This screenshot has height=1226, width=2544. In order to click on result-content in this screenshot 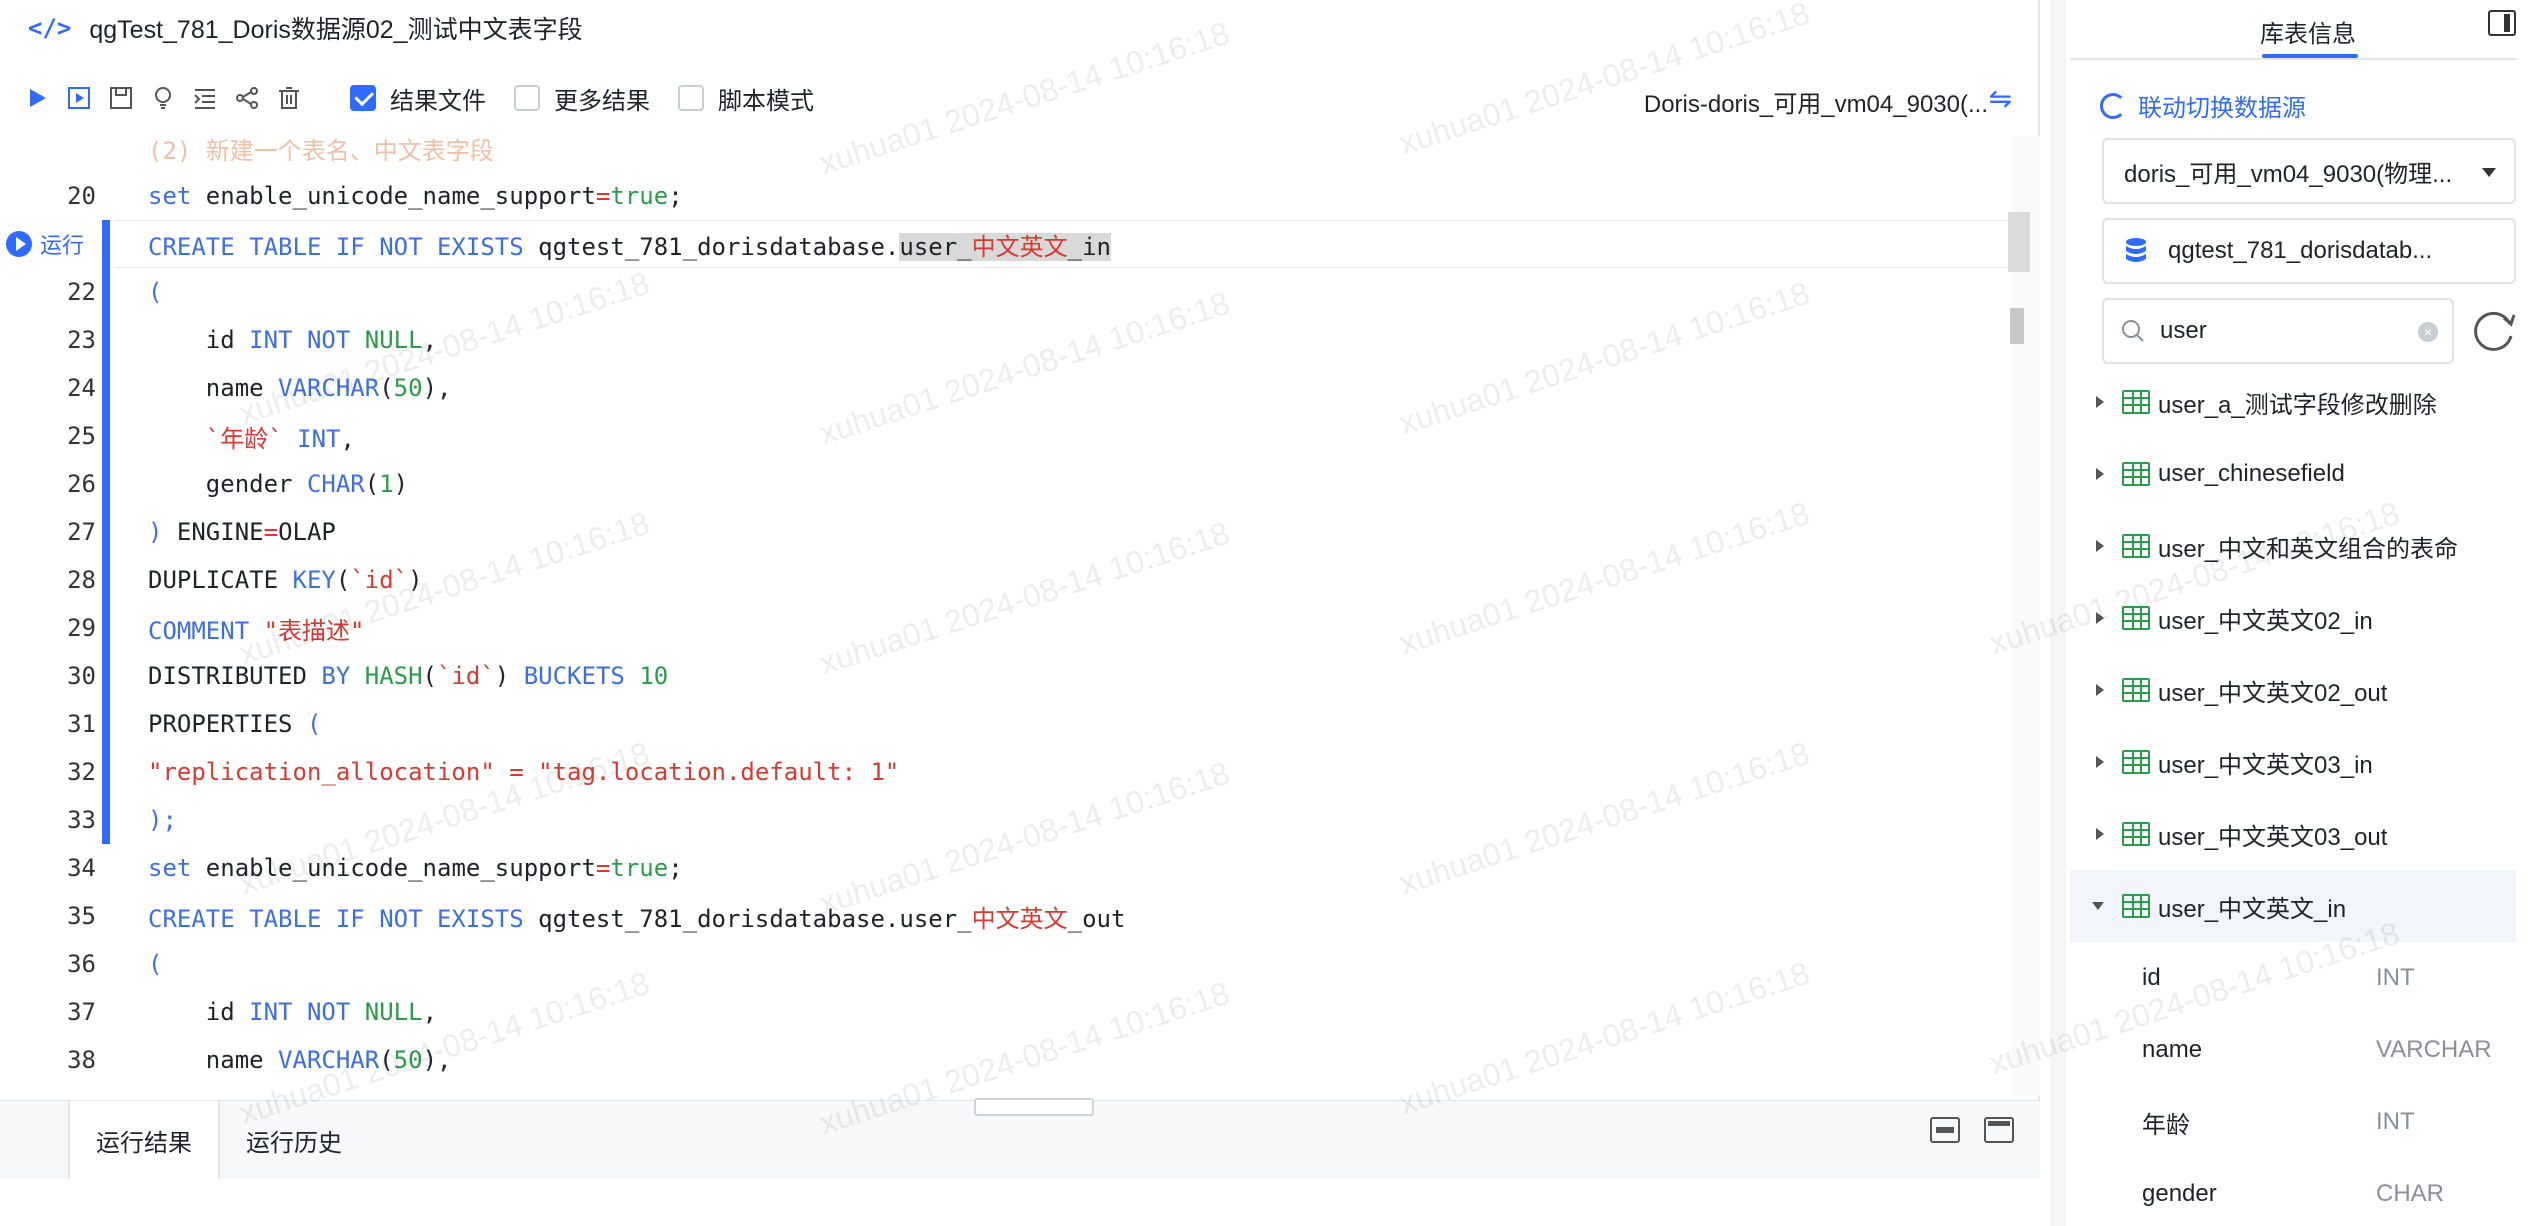, I will do `click(1020, 1202)`.